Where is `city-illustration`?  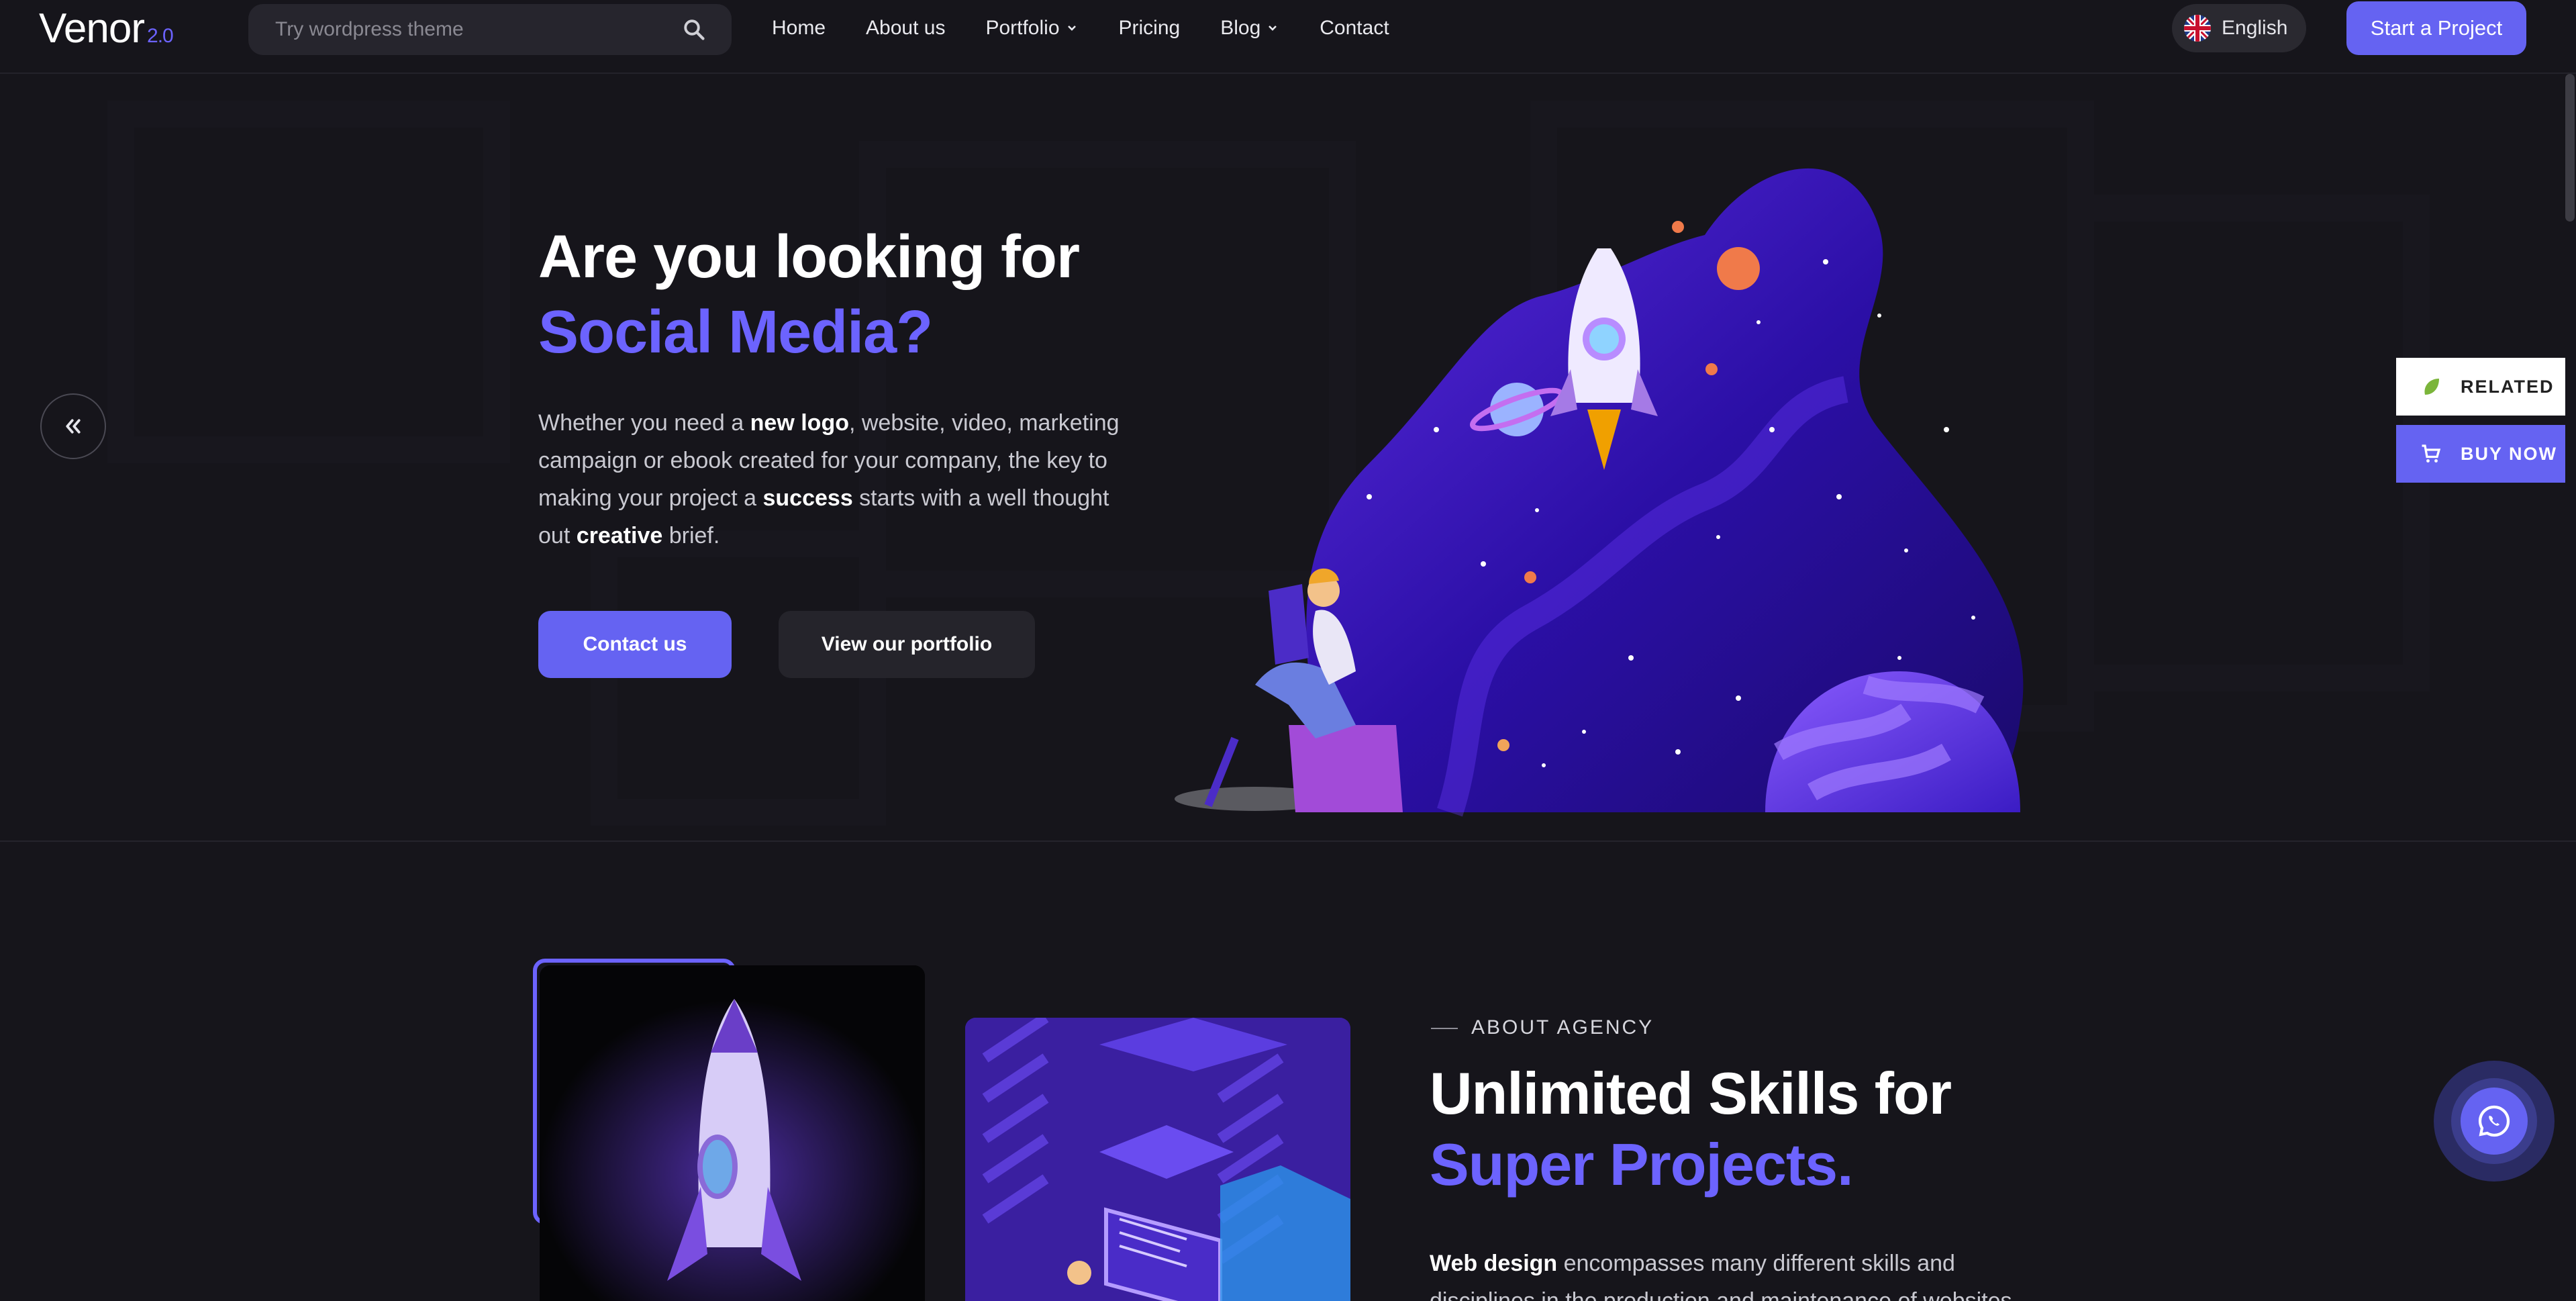 city-illustration is located at coordinates (1157, 1159).